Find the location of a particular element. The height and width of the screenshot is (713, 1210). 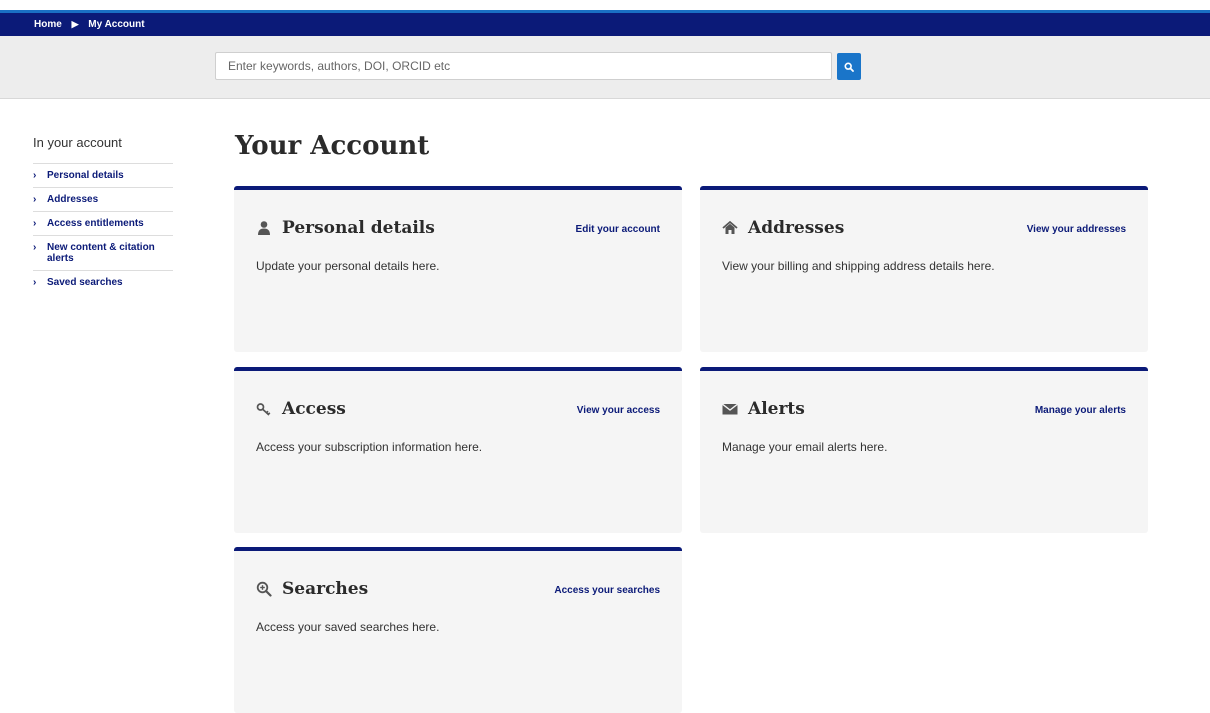

card-title: Searches is located at coordinates (312, 589).